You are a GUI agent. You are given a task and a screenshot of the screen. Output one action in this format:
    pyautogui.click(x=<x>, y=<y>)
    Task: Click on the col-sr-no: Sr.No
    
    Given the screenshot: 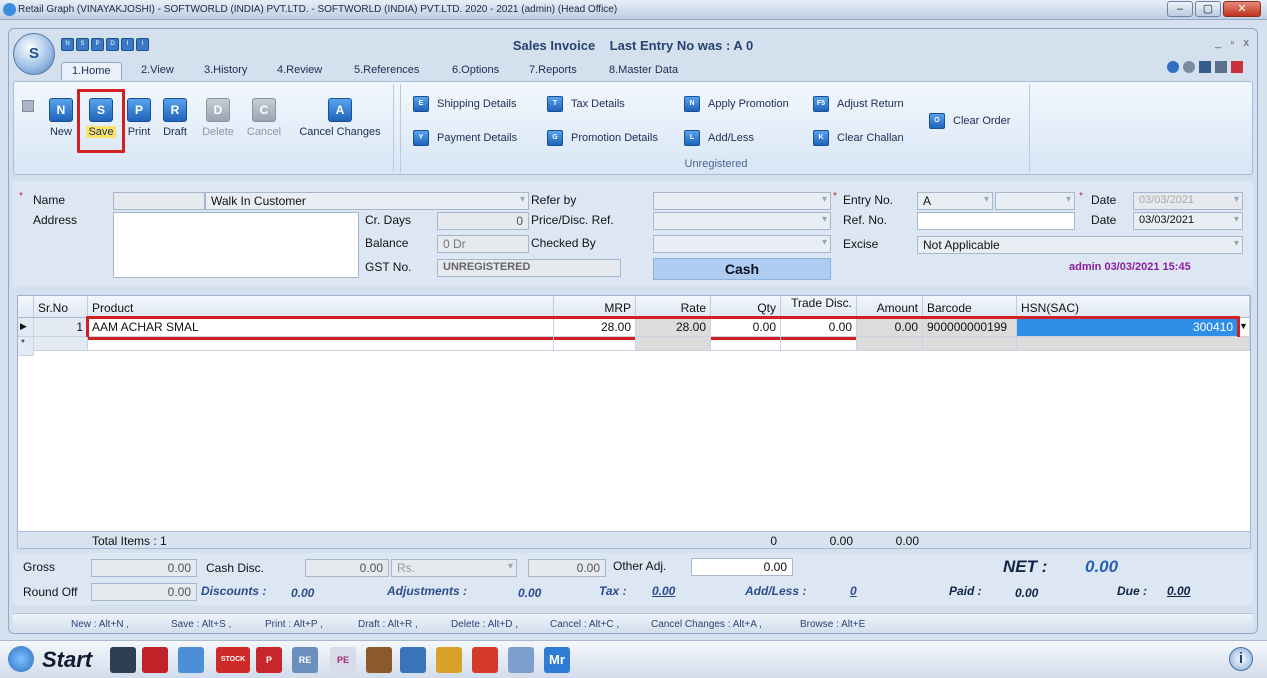 What is the action you would take?
    pyautogui.click(x=61, y=307)
    